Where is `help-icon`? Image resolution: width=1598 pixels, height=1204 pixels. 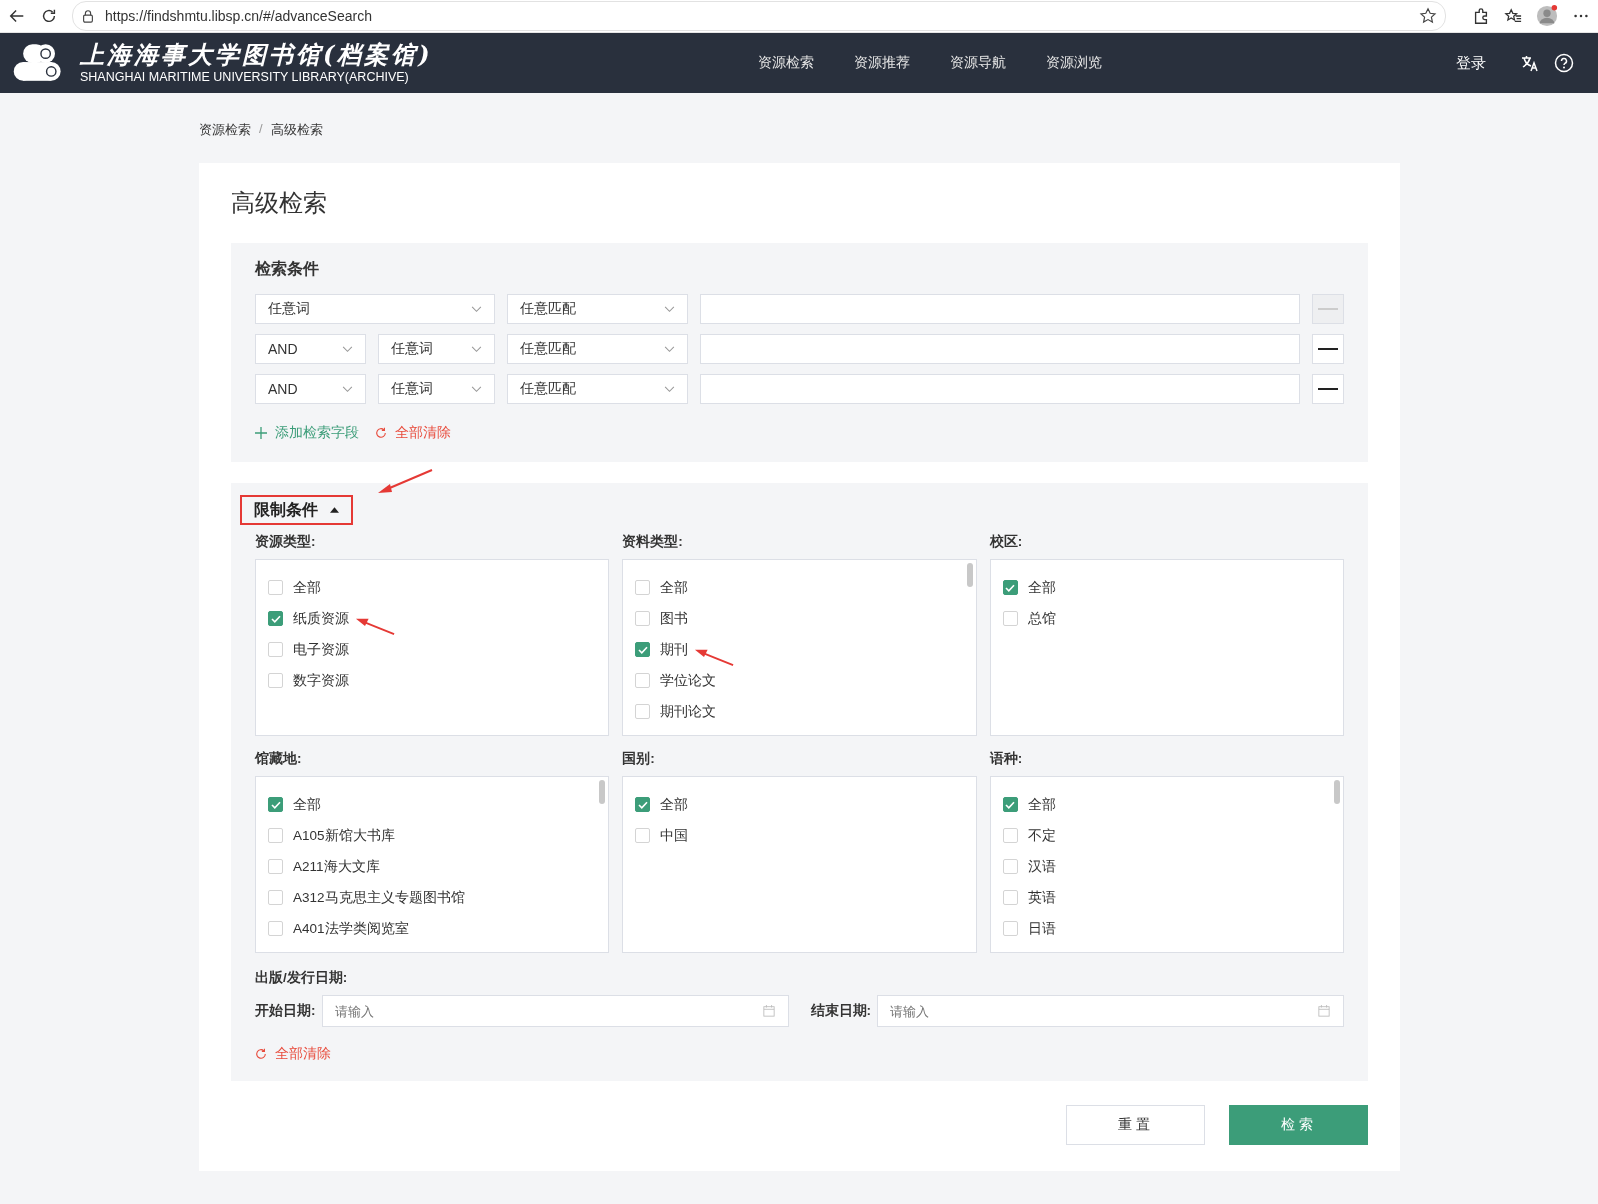 help-icon is located at coordinates (1564, 63).